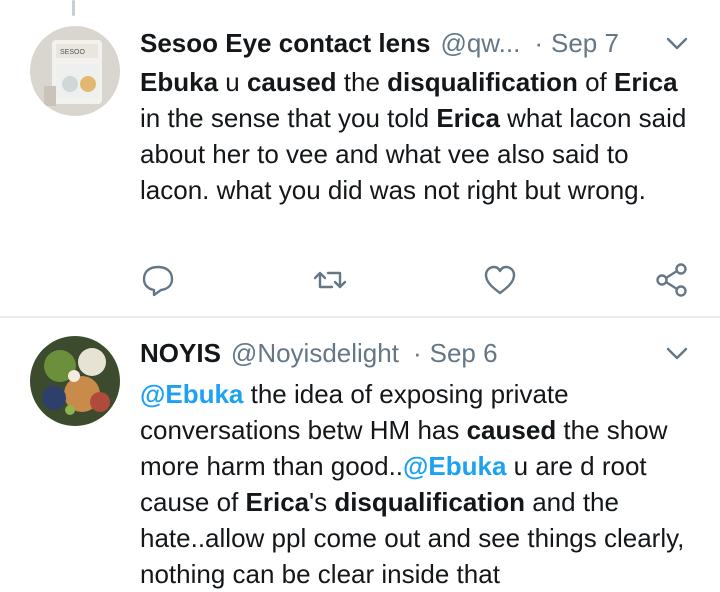  I want to click on text-segment: the, so click(362, 82).